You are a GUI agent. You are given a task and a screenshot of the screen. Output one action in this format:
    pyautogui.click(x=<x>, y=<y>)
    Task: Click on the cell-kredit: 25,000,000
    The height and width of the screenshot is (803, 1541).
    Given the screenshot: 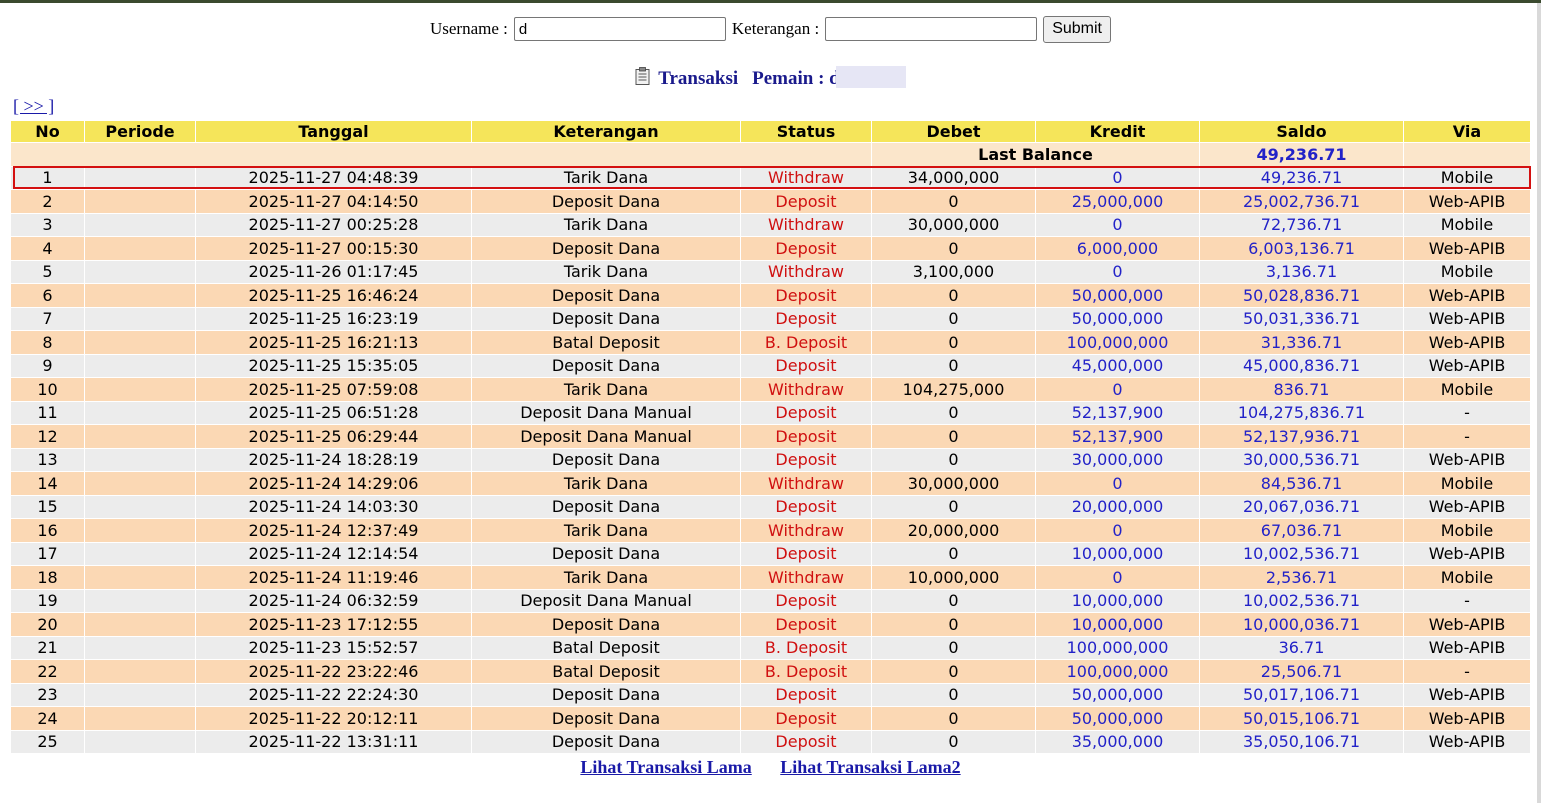 What is the action you would take?
    pyautogui.click(x=1117, y=201)
    